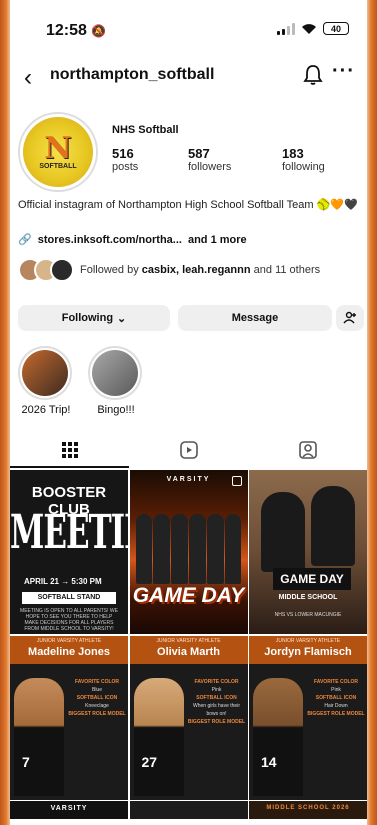 The height and width of the screenshot is (825, 377). I want to click on post-text: 7, so click(26, 761).